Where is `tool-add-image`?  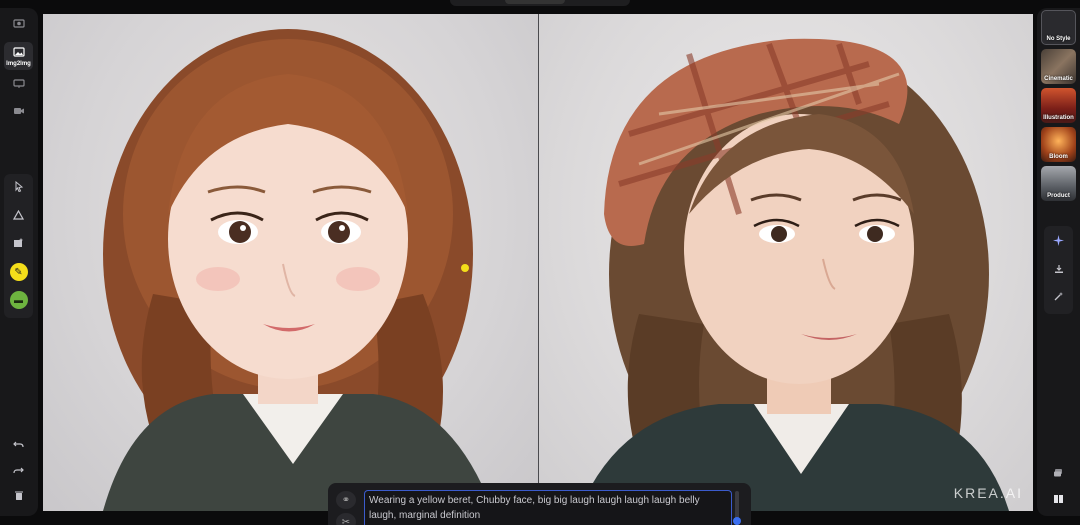 tool-add-image is located at coordinates (18, 244).